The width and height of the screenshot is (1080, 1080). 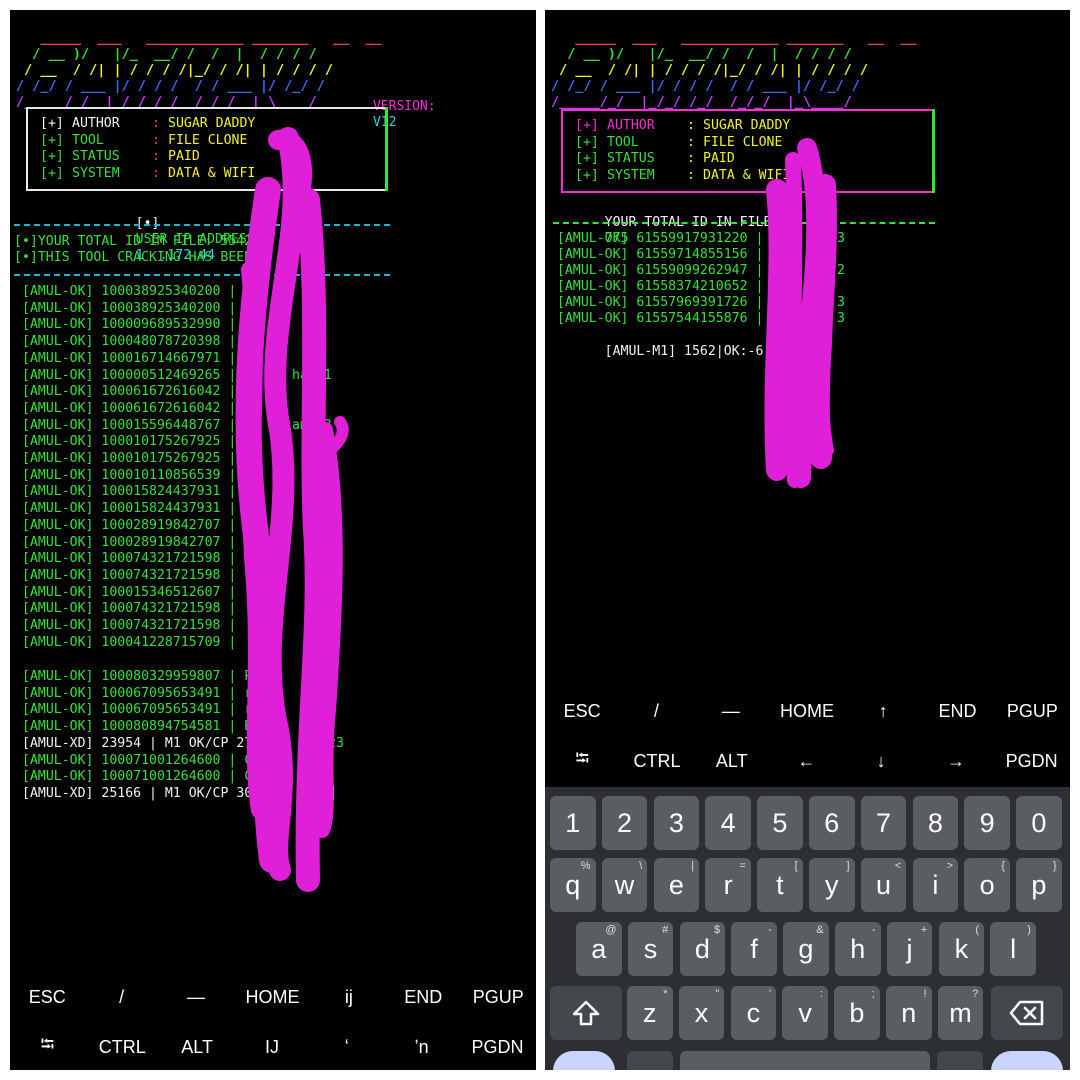 What do you see at coordinates (318, 575) in the screenshot?
I see `result-tail: 23` at bounding box center [318, 575].